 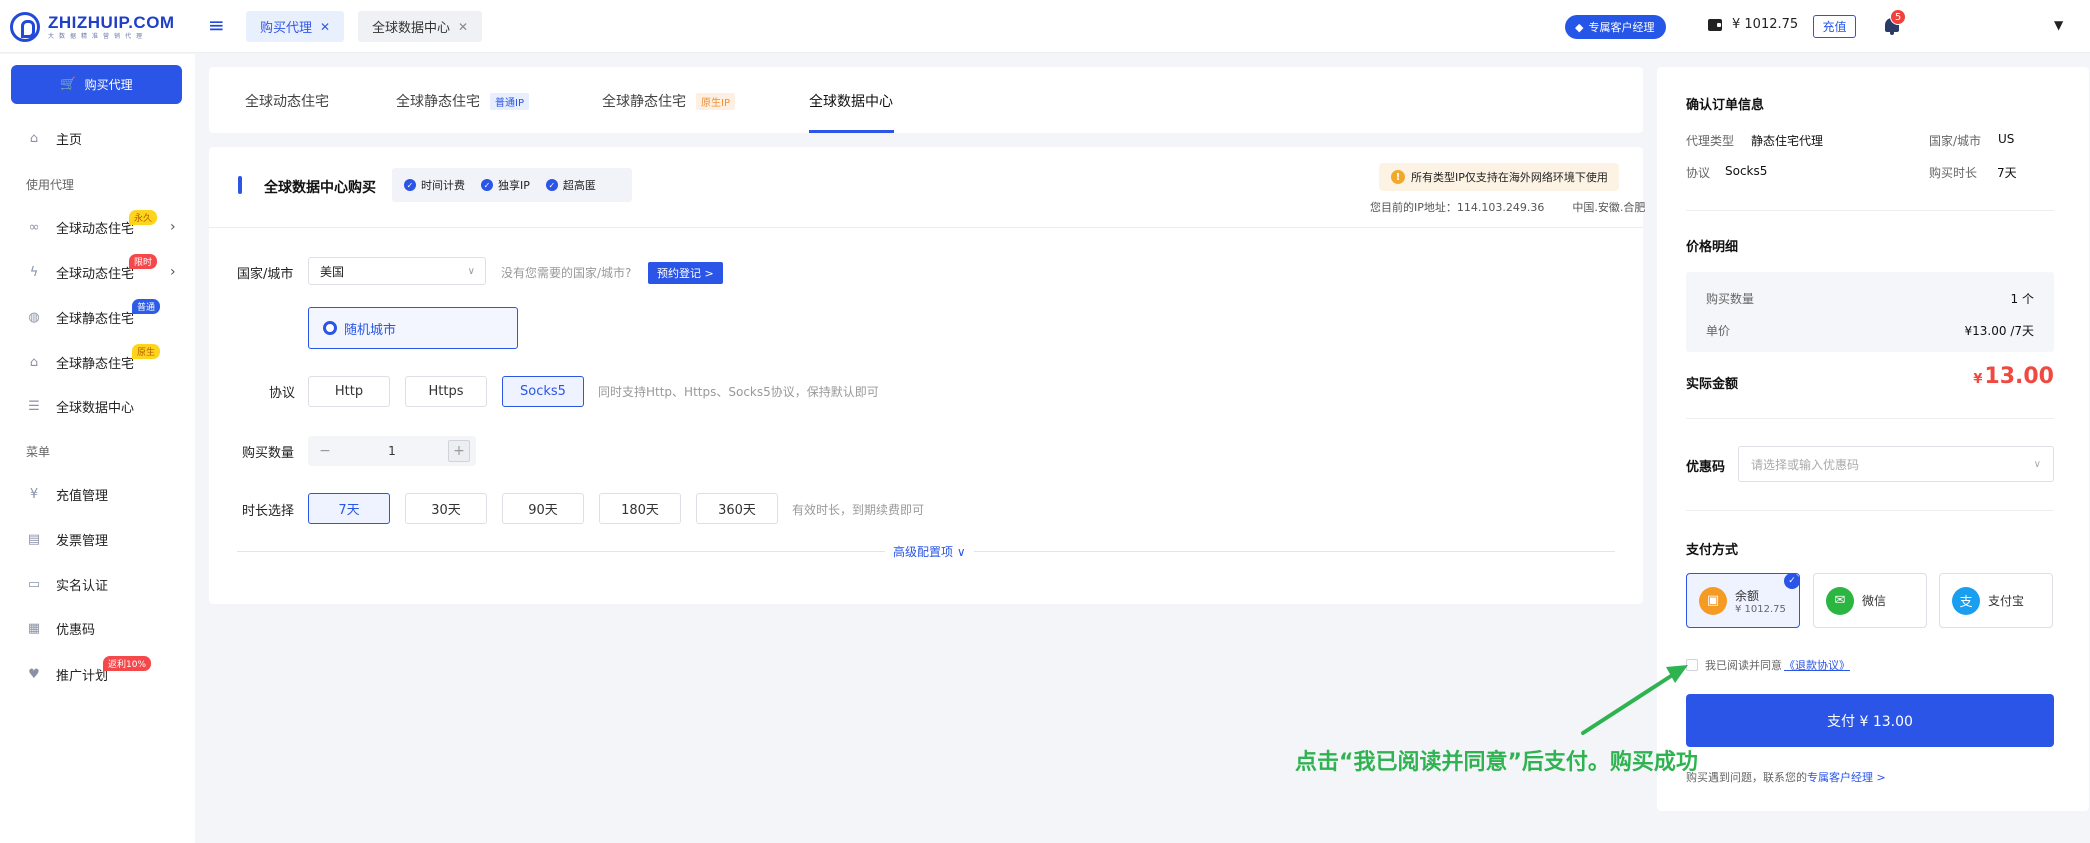 What do you see at coordinates (413, 328) in the screenshot?
I see `random-city-option: 随机城市` at bounding box center [413, 328].